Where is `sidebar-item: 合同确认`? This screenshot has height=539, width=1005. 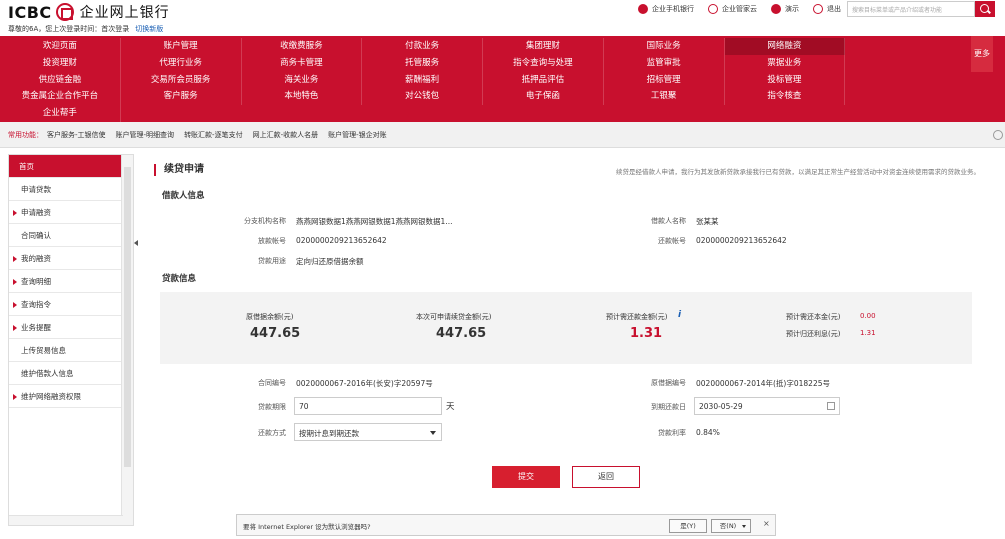
sidebar-item: 合同确认 is located at coordinates (65, 235).